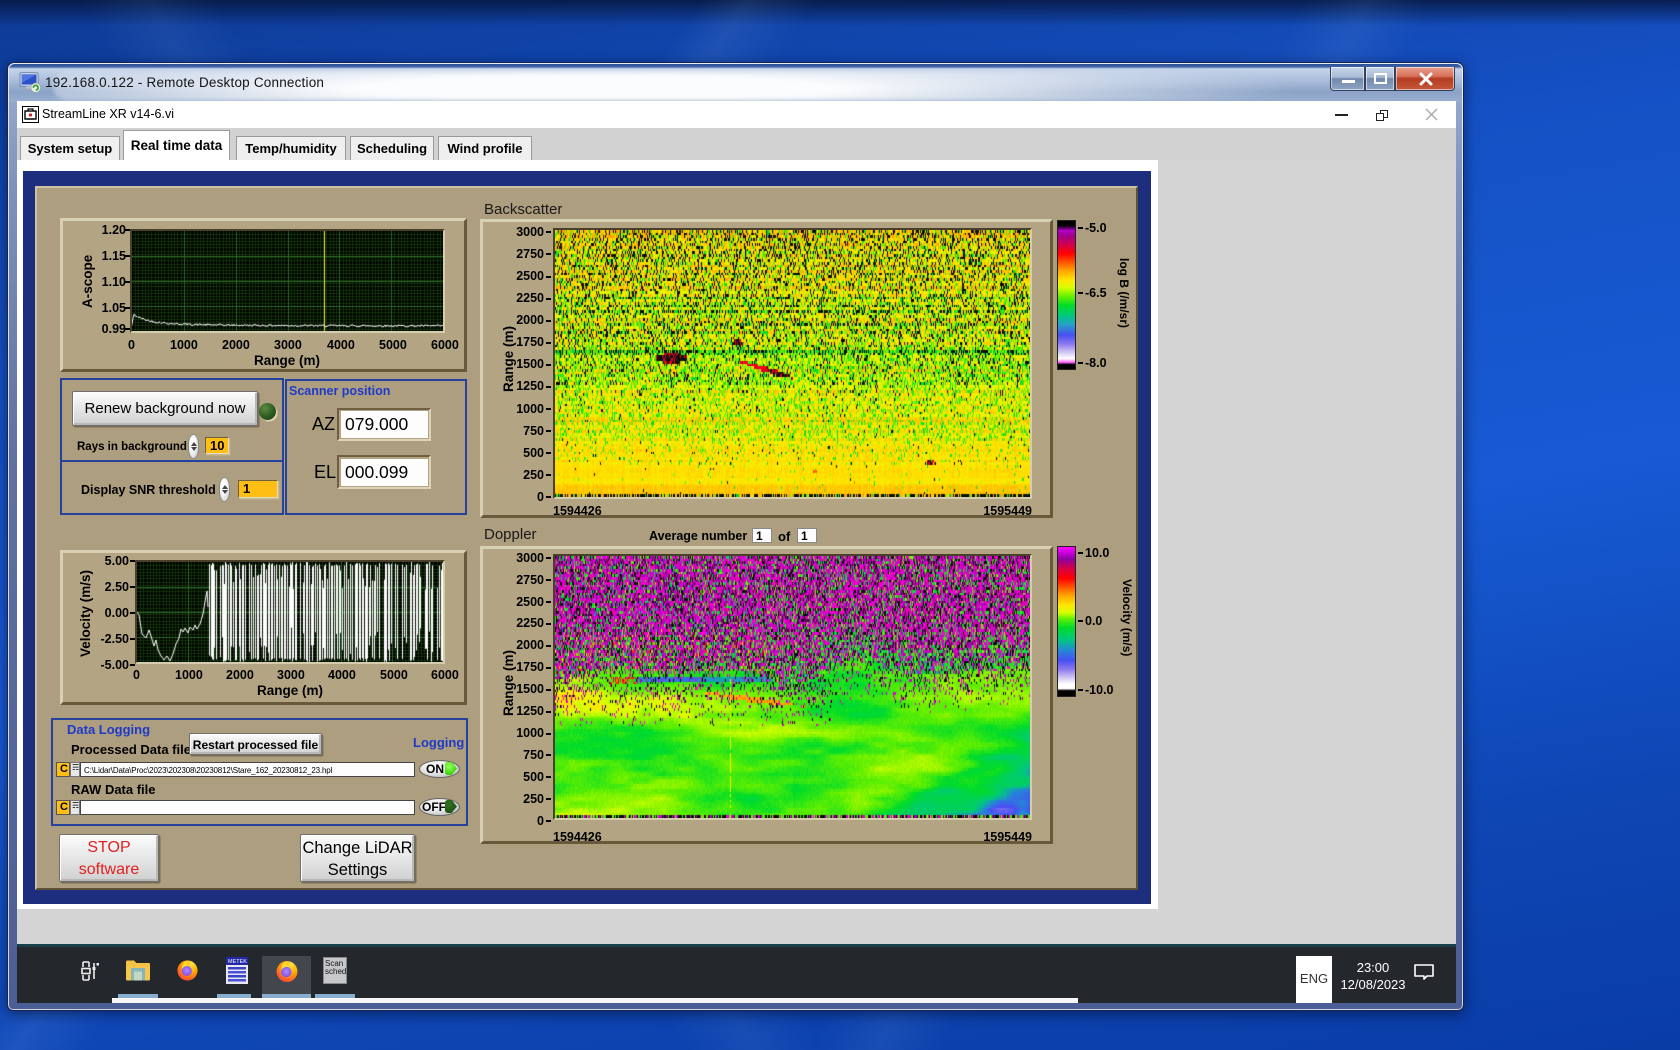 Image resolution: width=1680 pixels, height=1050 pixels. What do you see at coordinates (237, 962) in the screenshot?
I see `svg-text: METEK` at bounding box center [237, 962].